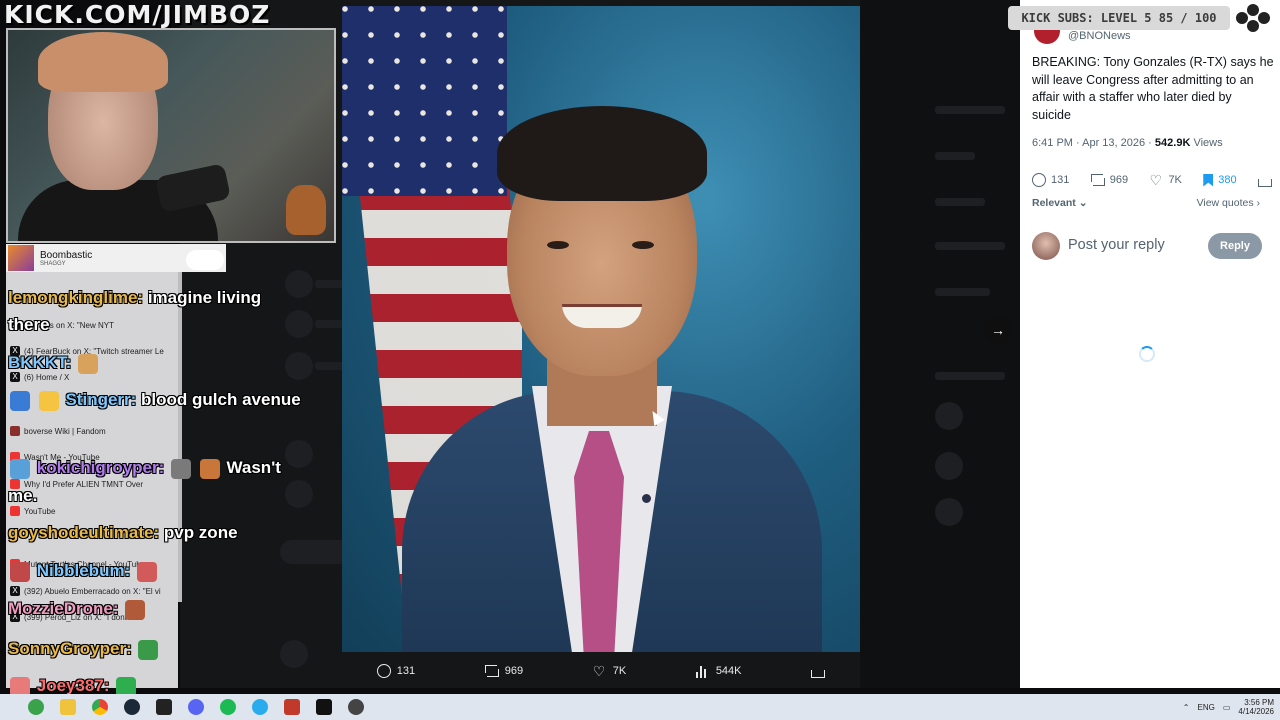 The height and width of the screenshot is (720, 1280). What do you see at coordinates (1253, 18) in the screenshot?
I see `kick-logo-icon` at bounding box center [1253, 18].